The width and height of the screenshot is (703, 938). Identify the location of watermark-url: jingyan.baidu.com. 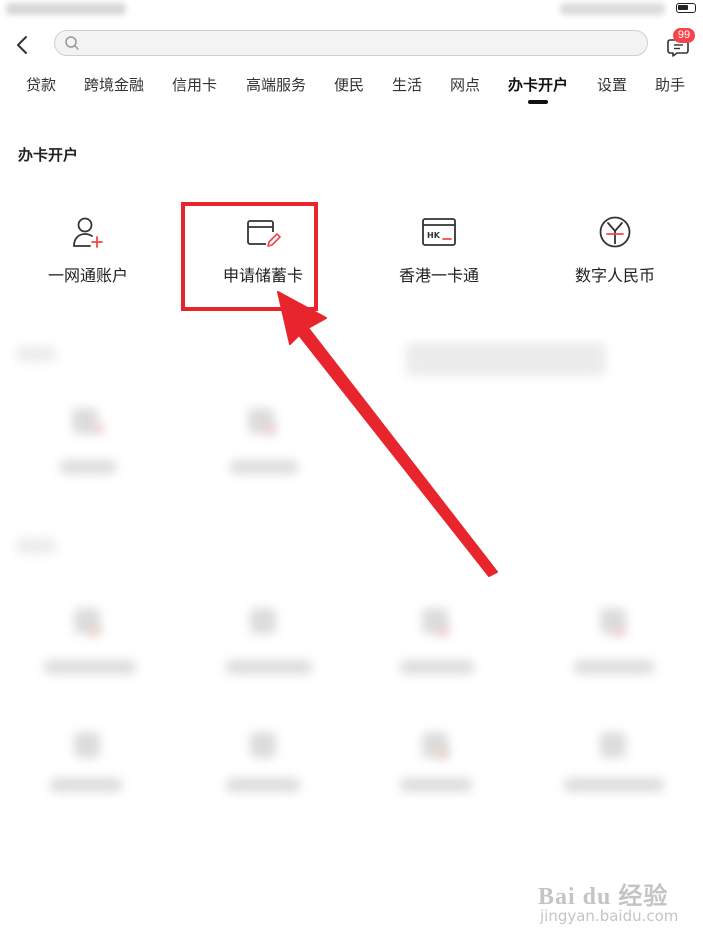
(609, 916).